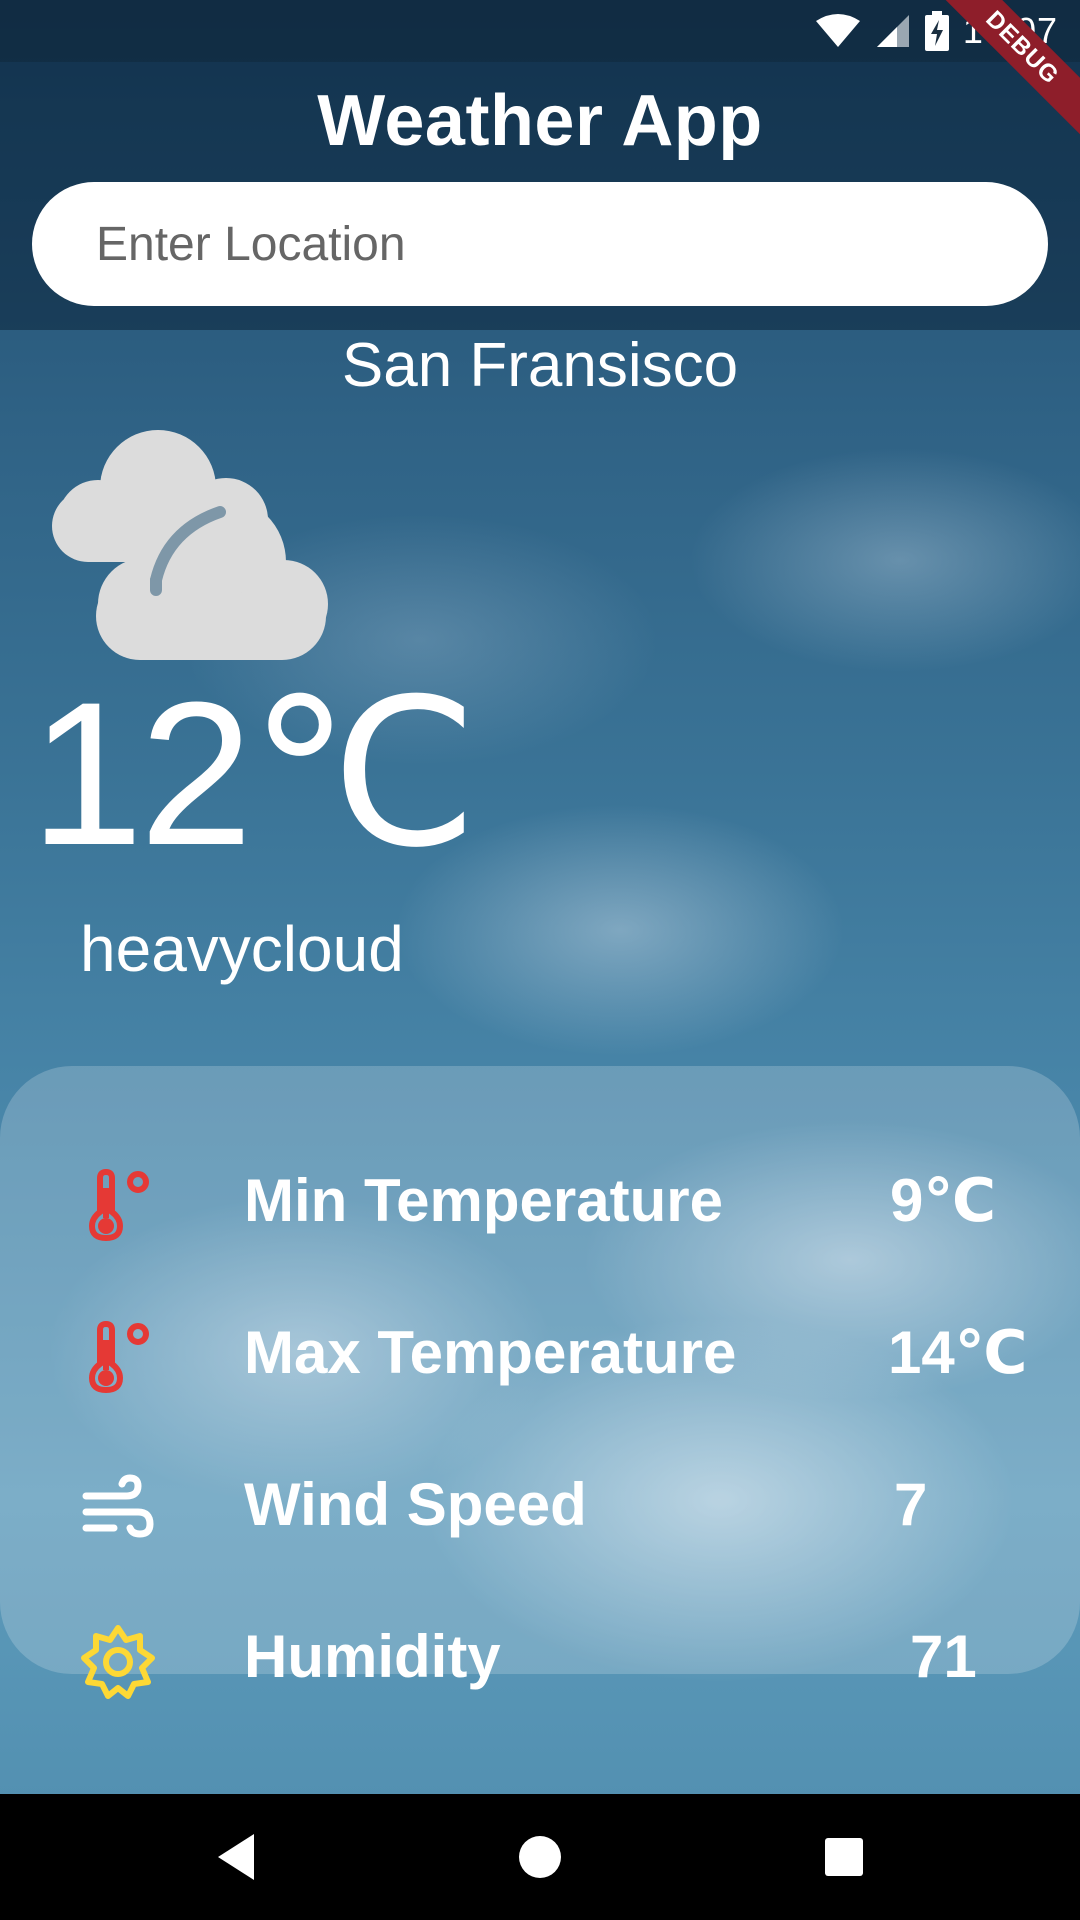 This screenshot has width=1080, height=1920. I want to click on home-icon, so click(540, 1857).